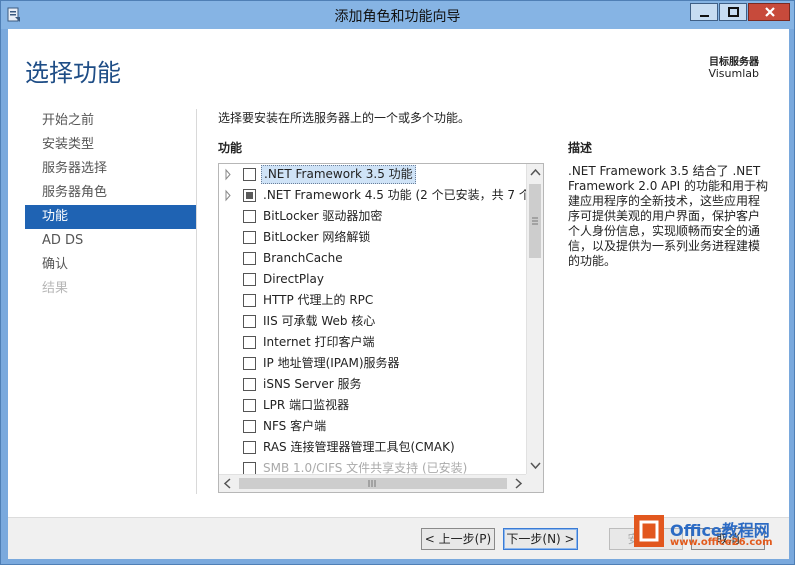 The image size is (795, 565). I want to click on vertical-scrollbar, so click(534, 319).